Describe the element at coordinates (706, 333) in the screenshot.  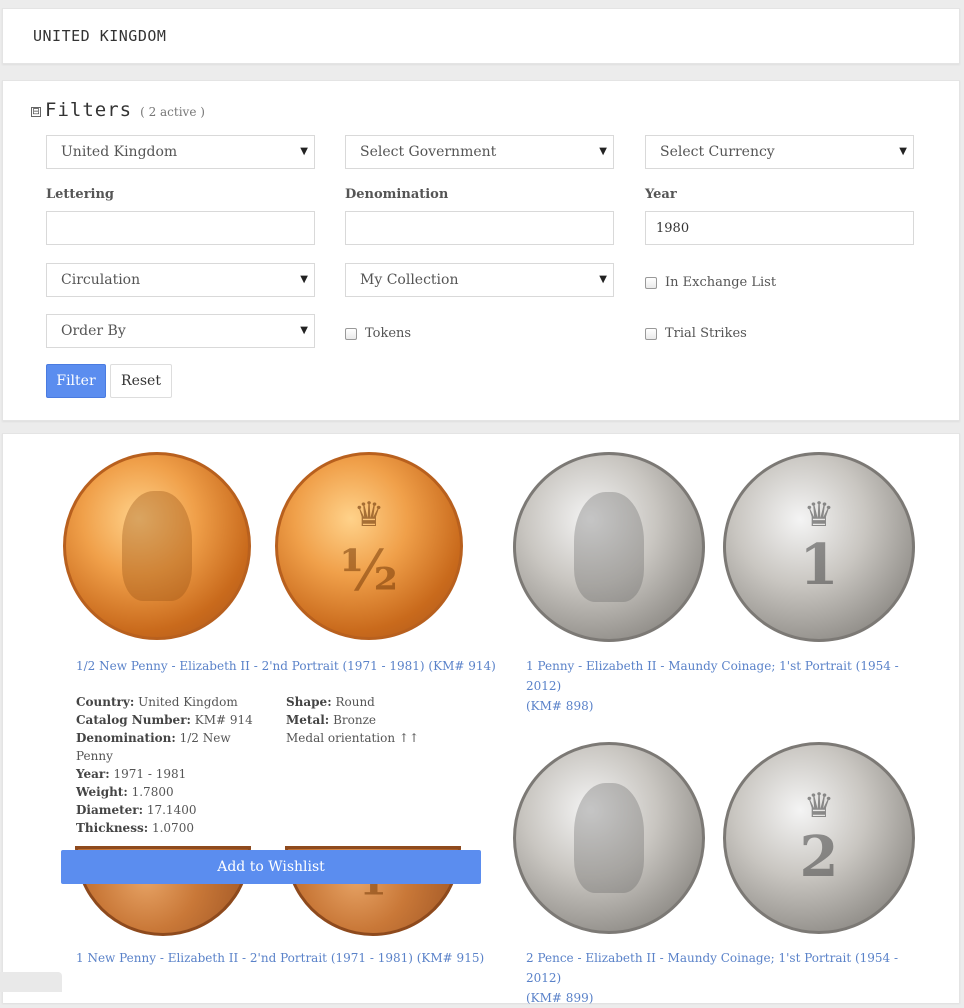
I see `trial-strikes-label: Trial Strikes` at that location.